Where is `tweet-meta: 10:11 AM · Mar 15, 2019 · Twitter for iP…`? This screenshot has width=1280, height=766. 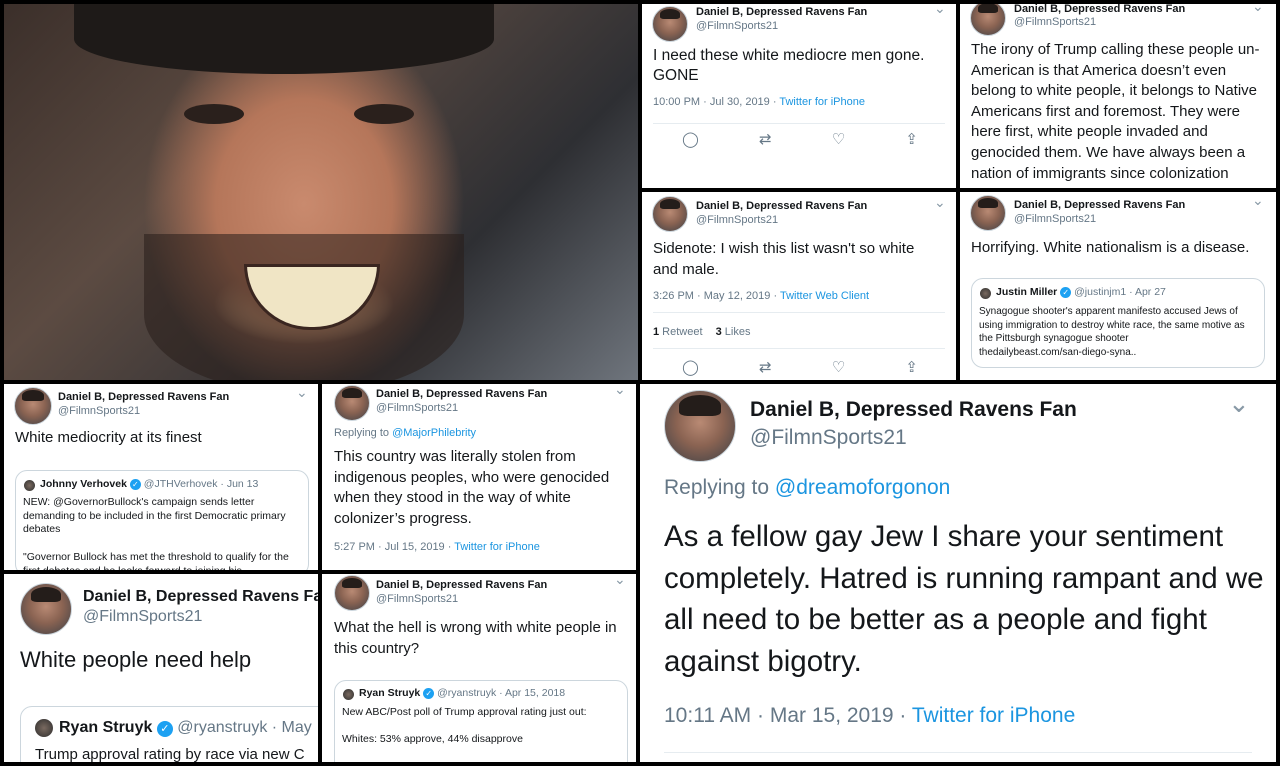 tweet-meta: 10:11 AM · Mar 15, 2019 · Twitter for iP… is located at coordinates (869, 716).